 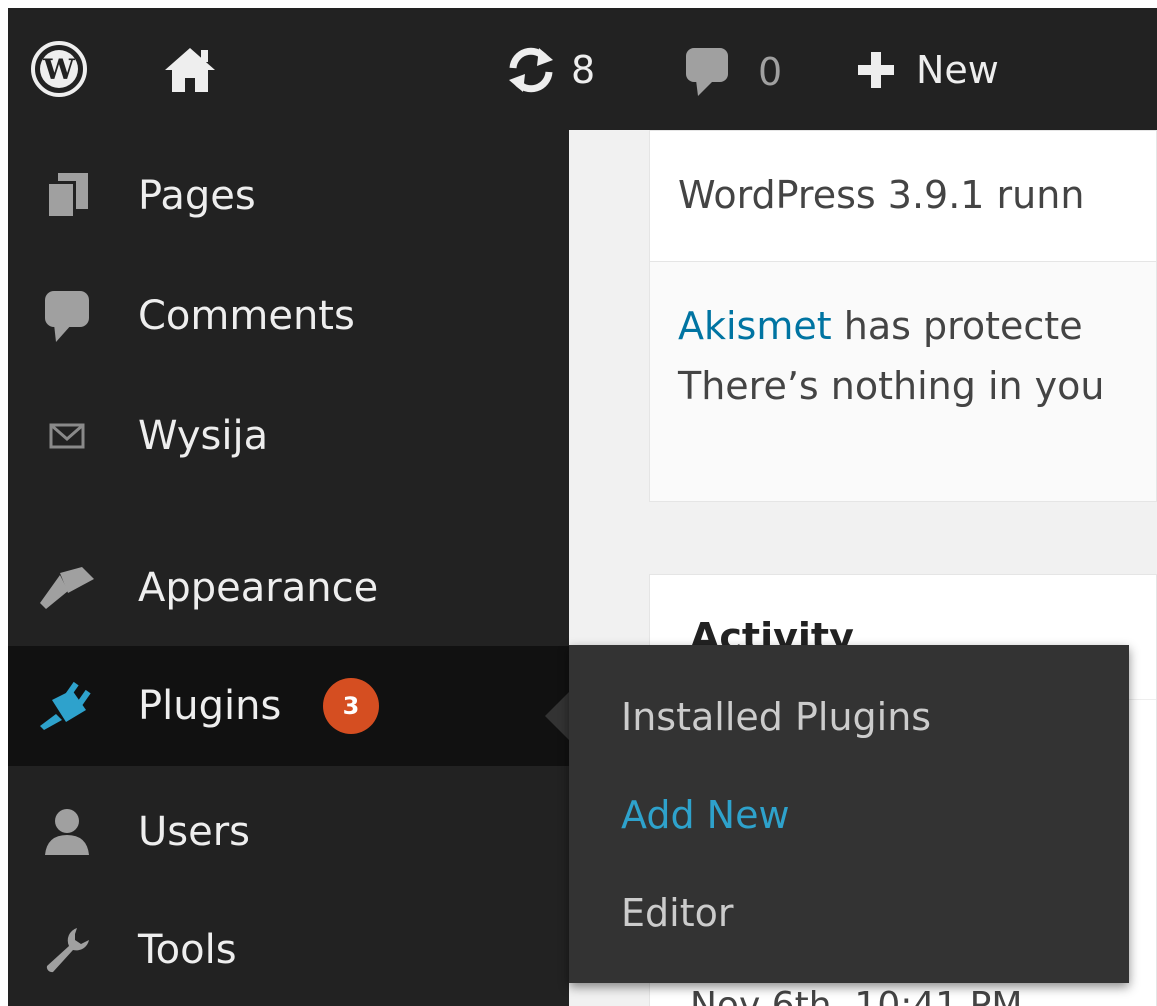 I want to click on menu-label: Plugins, so click(x=210, y=706).